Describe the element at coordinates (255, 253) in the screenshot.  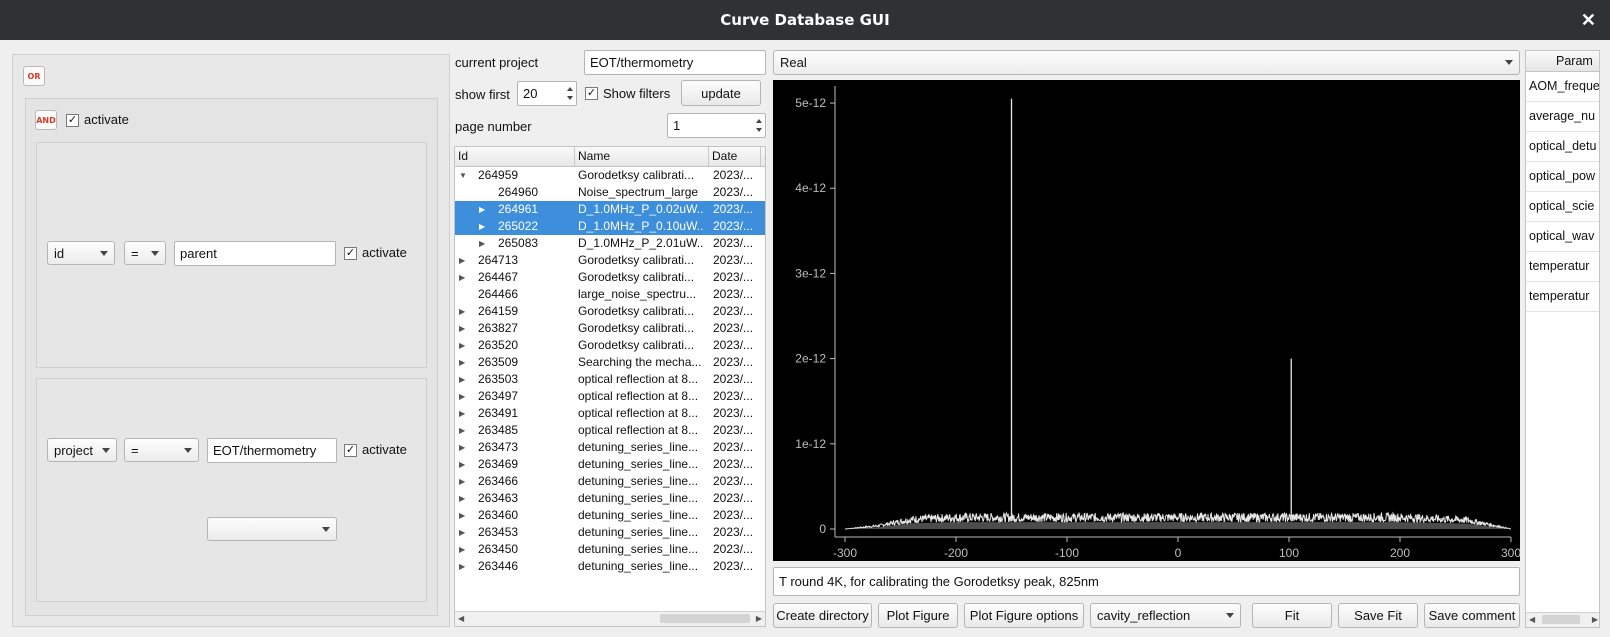
I see `filter1-value-input: parent` at that location.